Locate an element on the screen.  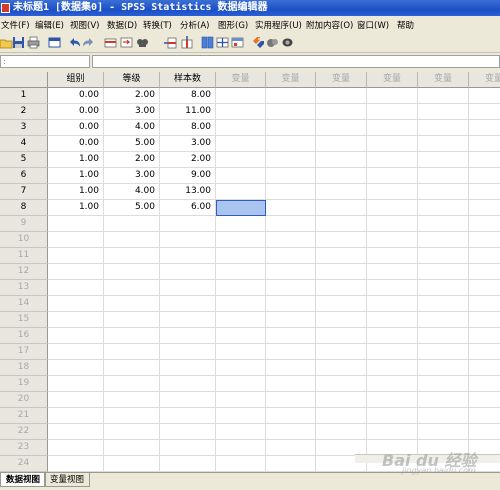
menu-edit: 编辑(E) is located at coordinates (49, 25).